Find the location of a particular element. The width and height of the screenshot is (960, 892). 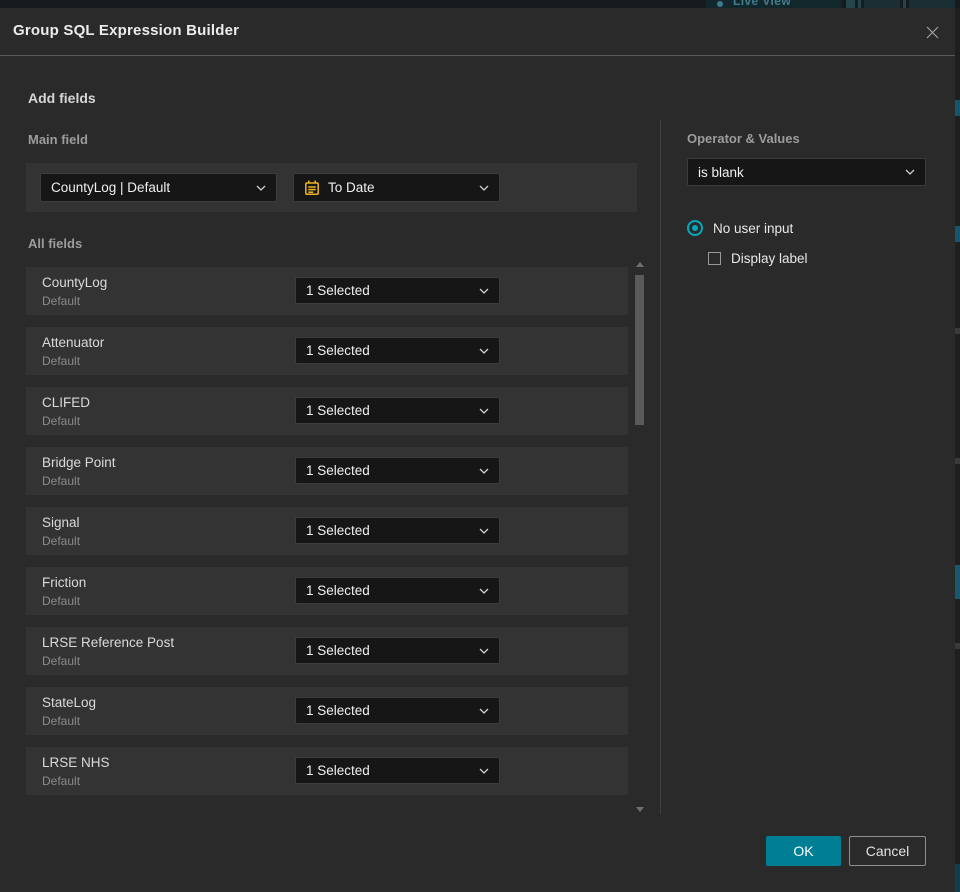

field-row: Signal Default 1 Selected is located at coordinates (327, 531).